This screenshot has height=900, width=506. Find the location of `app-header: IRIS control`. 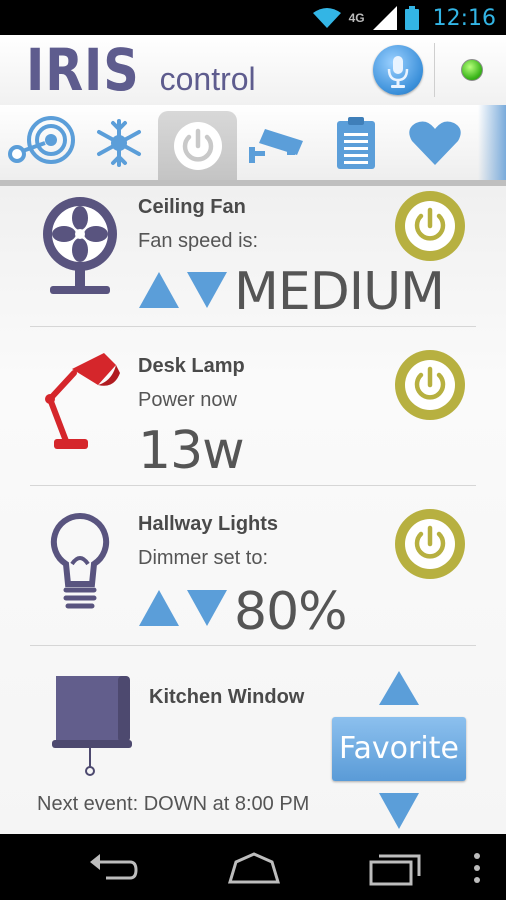

app-header: IRIS control is located at coordinates (253, 70).